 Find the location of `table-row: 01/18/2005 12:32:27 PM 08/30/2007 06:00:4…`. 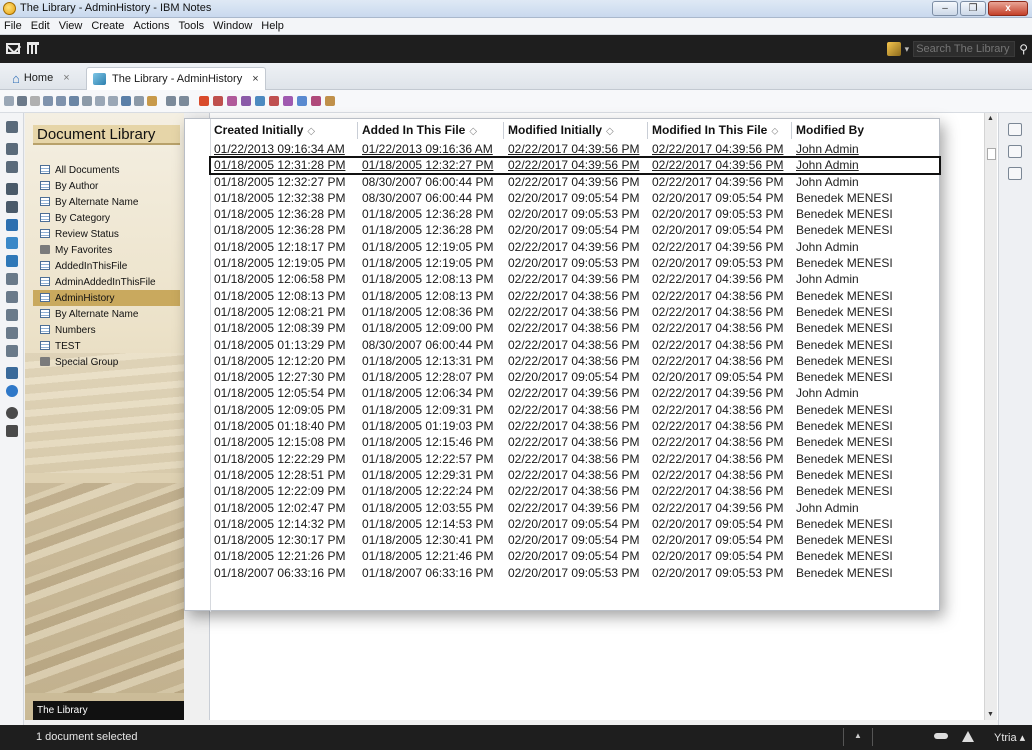

table-row: 01/18/2005 12:32:27 PM 08/30/2007 06:00:4… is located at coordinates (575, 182).